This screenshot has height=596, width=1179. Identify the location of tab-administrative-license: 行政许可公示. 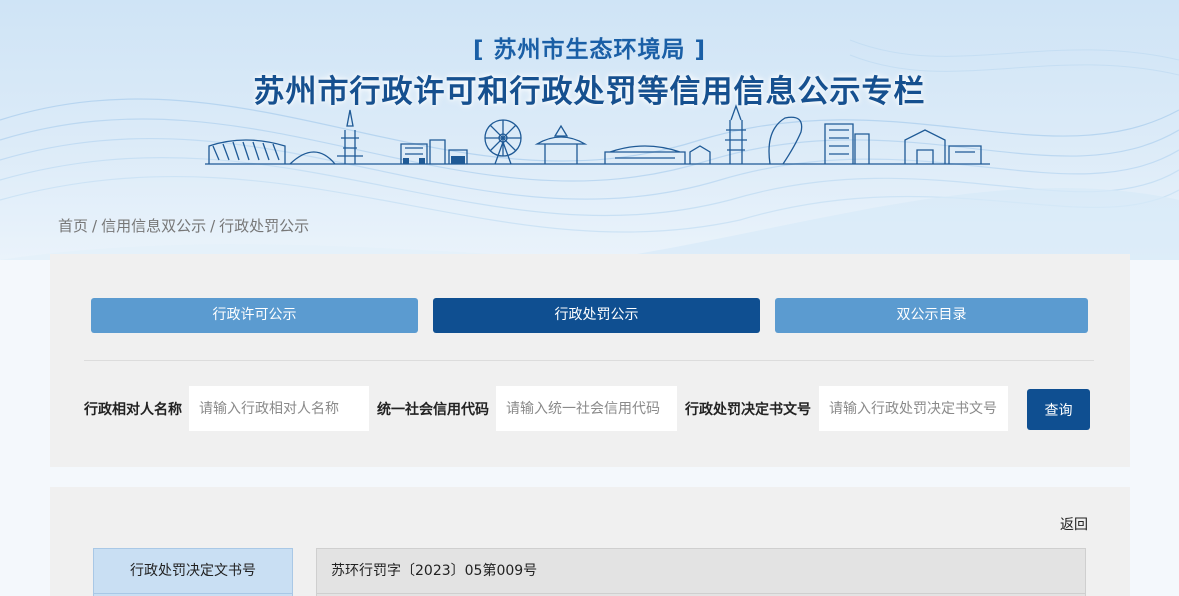
(254, 315).